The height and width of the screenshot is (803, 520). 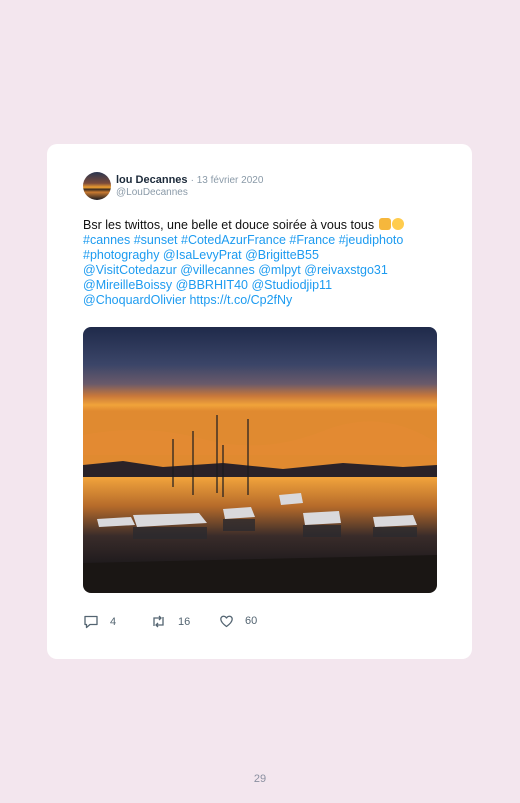 I want to click on winking-face-emoji, so click(x=397, y=224).